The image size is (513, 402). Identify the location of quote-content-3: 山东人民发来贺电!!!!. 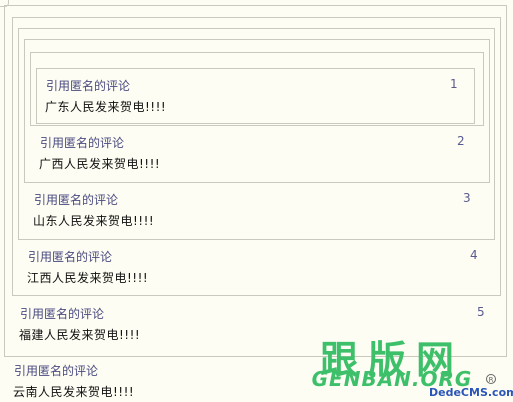
(94, 221).